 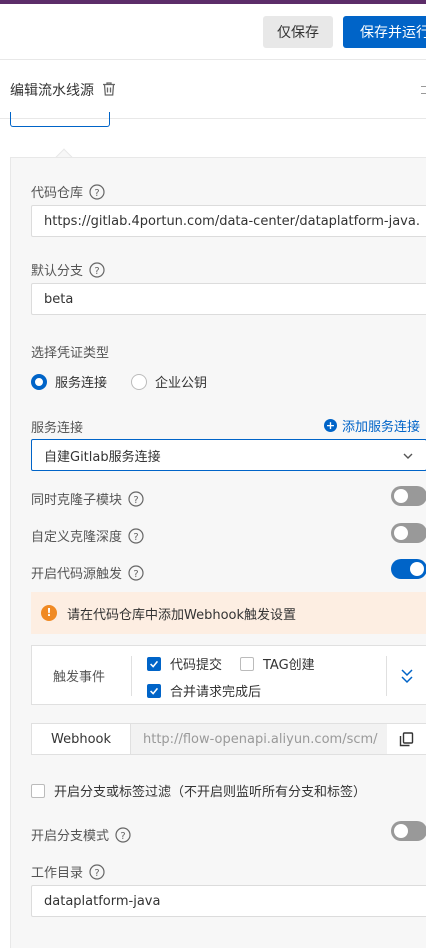 I want to click on webhook-url-input: http://flow-openapi.aliyun.com/scm/, so click(x=259, y=739).